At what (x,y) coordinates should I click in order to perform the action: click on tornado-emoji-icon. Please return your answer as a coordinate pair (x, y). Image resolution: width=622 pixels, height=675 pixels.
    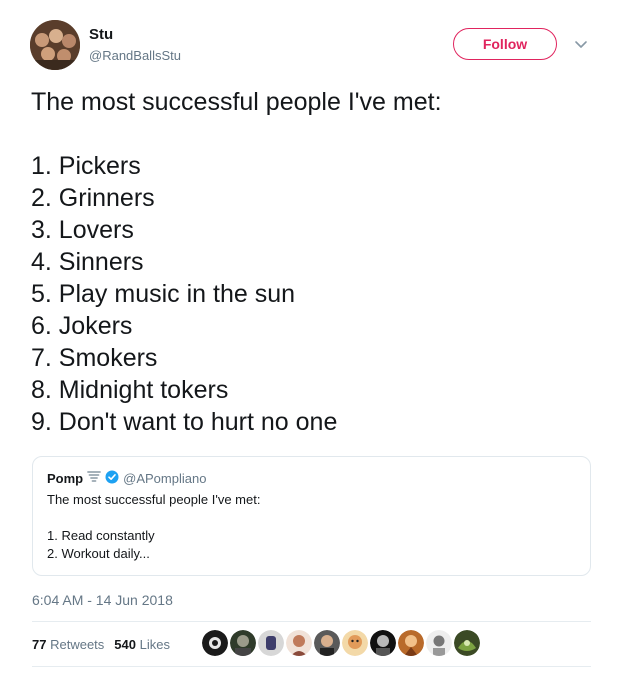
    Looking at the image, I should click on (94, 478).